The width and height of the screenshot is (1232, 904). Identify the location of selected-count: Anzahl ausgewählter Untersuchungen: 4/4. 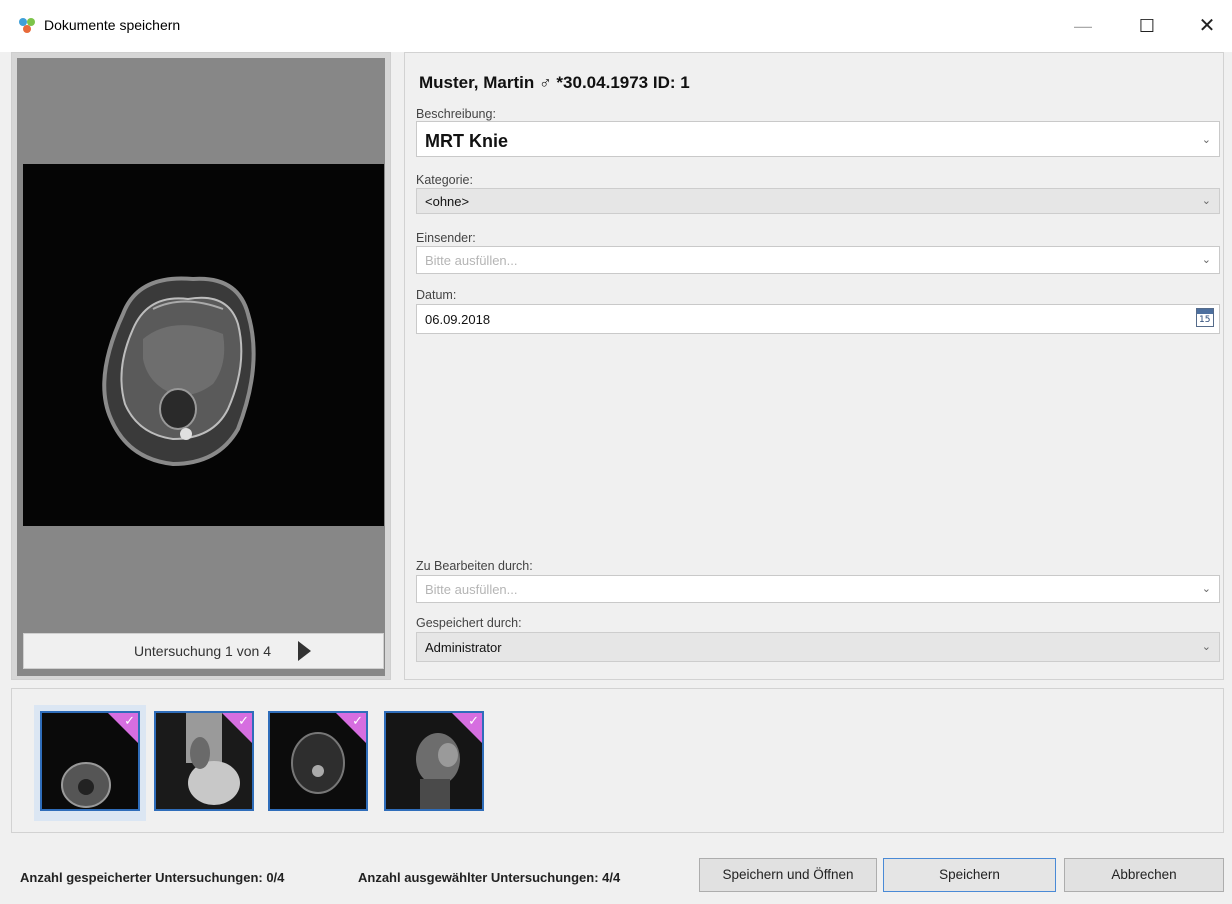
(489, 877).